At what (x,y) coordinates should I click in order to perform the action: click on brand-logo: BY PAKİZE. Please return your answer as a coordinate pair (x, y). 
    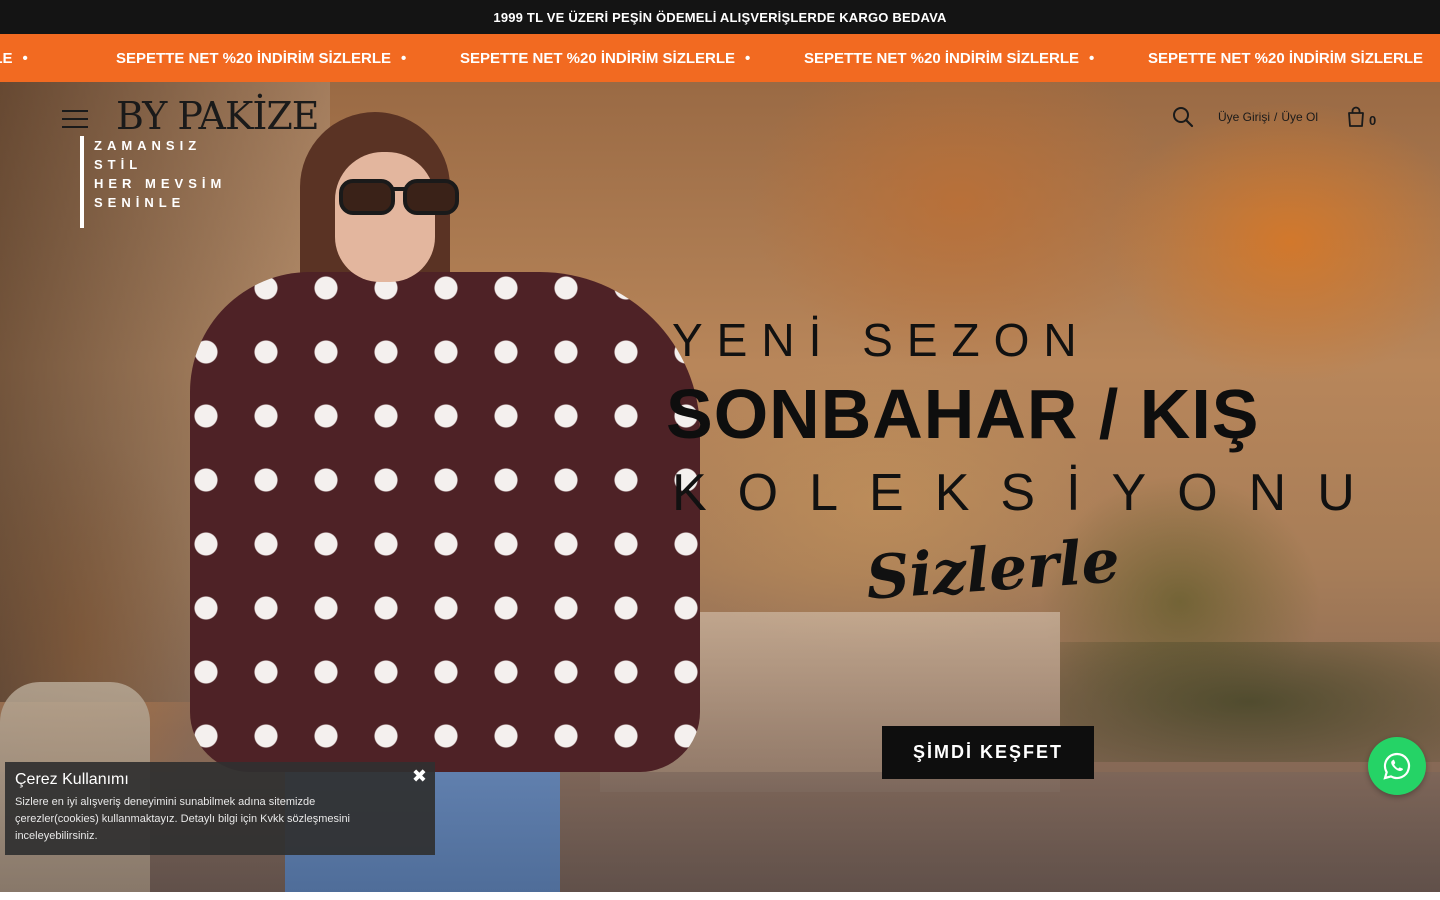
    Looking at the image, I should click on (217, 116).